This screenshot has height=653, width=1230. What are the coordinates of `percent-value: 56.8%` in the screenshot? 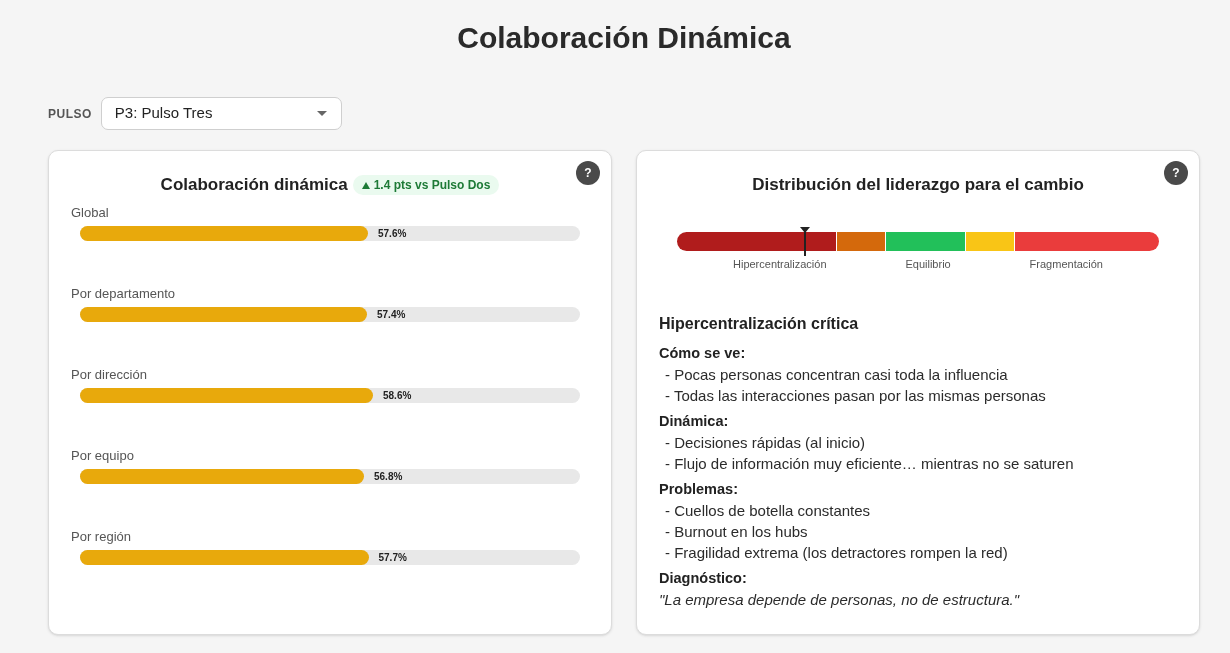 It's located at (388, 477).